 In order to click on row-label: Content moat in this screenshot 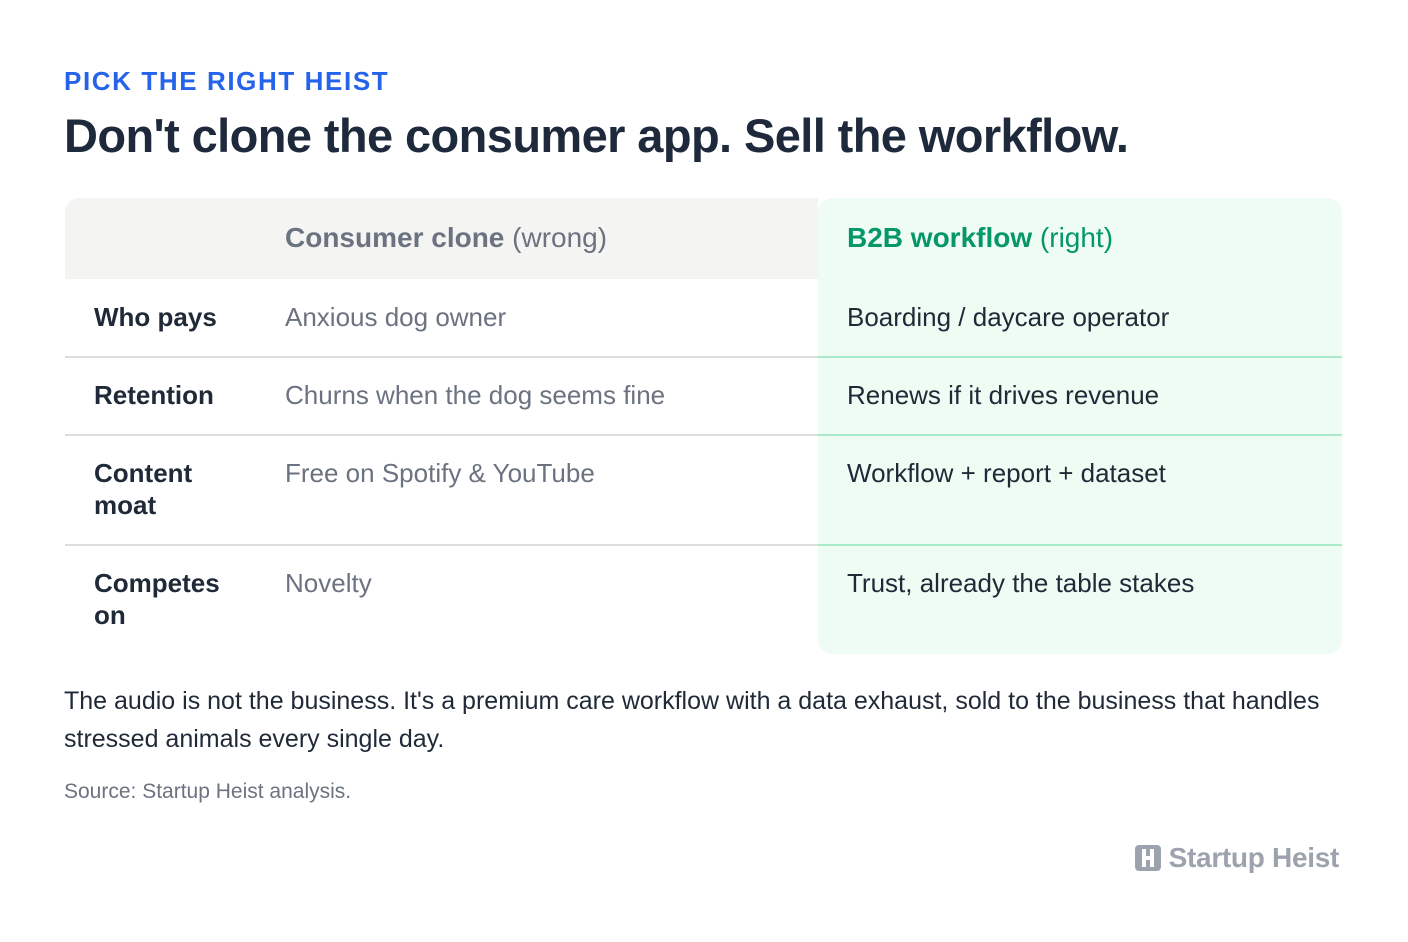, I will do `click(143, 489)`.